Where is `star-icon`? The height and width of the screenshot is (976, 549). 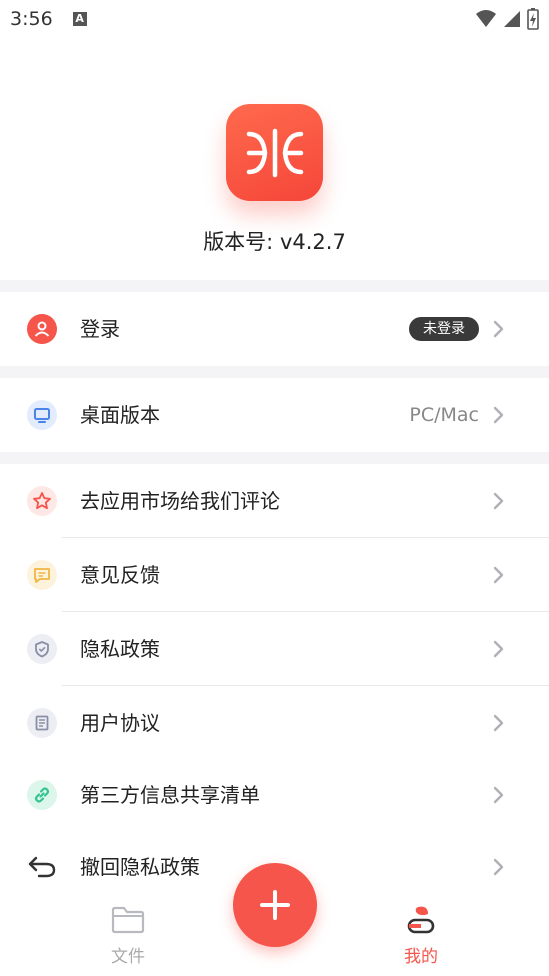 star-icon is located at coordinates (42, 501).